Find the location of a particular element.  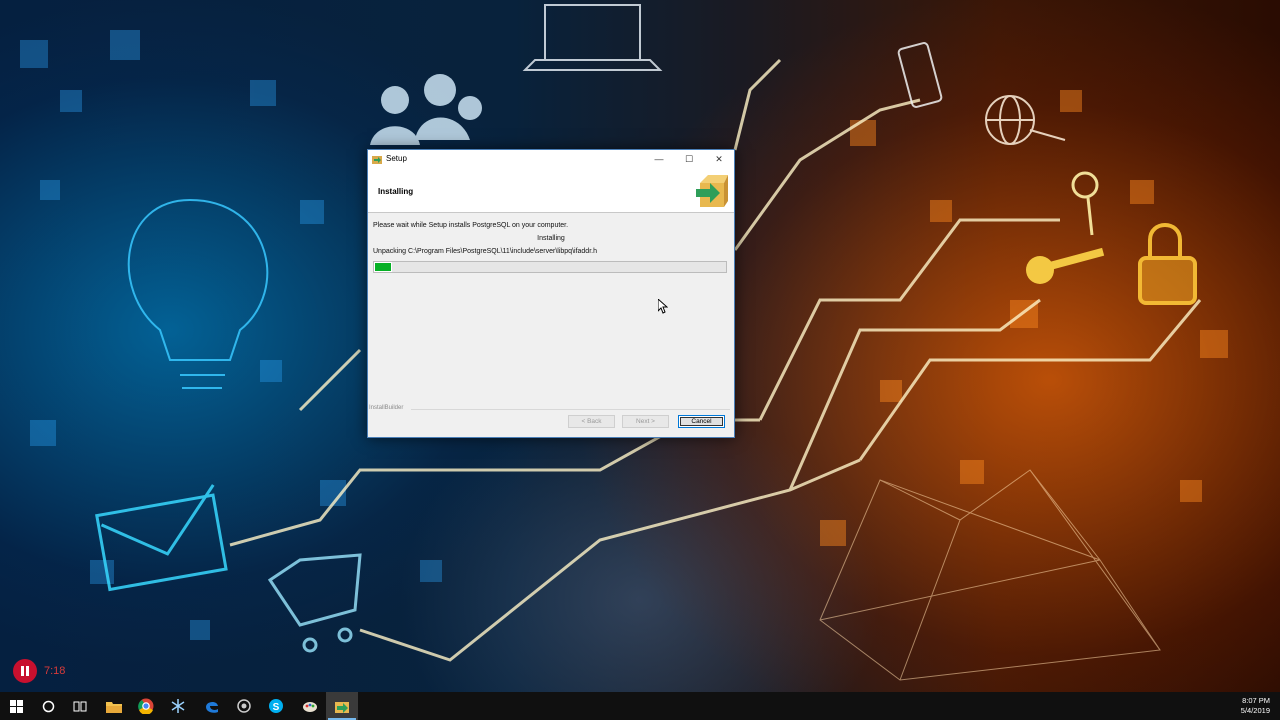

skype-icon: S is located at coordinates (276, 706).